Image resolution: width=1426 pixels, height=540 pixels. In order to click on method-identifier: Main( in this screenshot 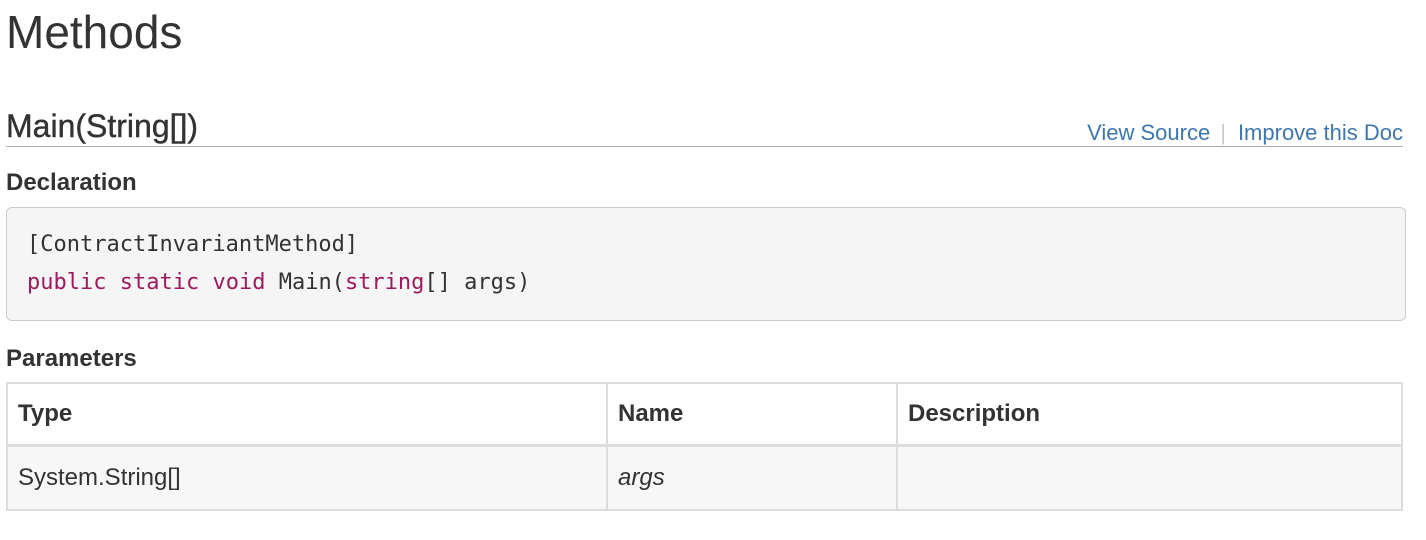, I will do `click(311, 282)`.